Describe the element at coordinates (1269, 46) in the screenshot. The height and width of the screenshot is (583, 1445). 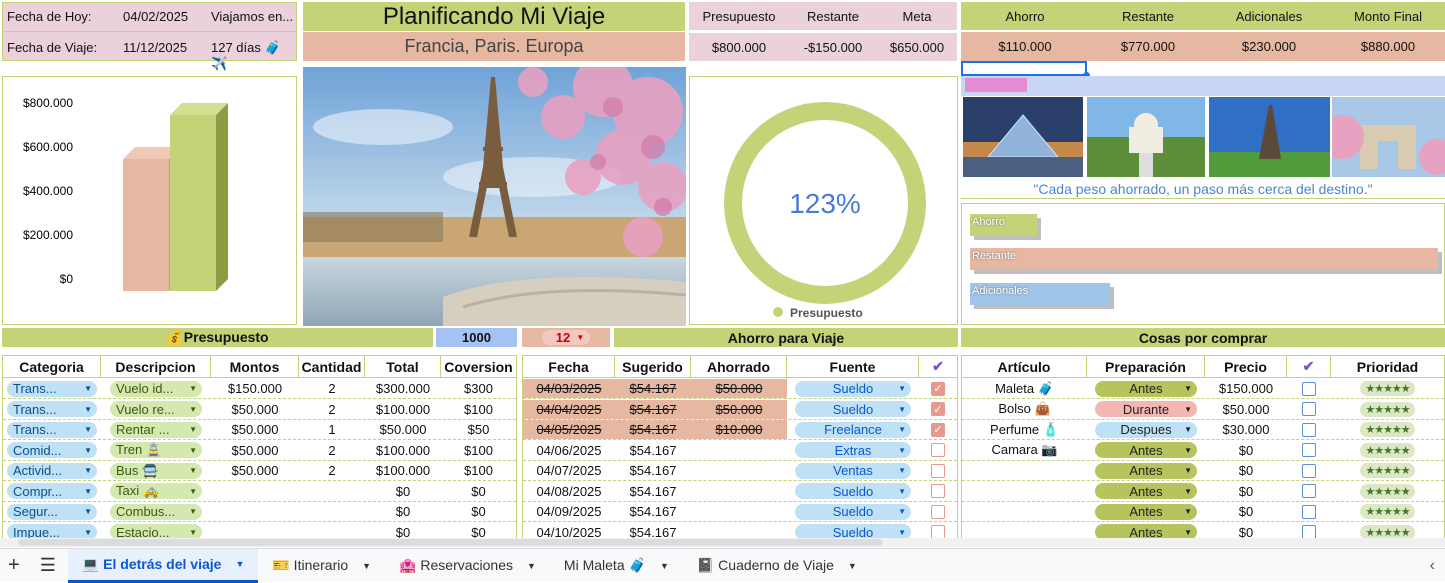
I see `val-adicionales: $230.000` at that location.